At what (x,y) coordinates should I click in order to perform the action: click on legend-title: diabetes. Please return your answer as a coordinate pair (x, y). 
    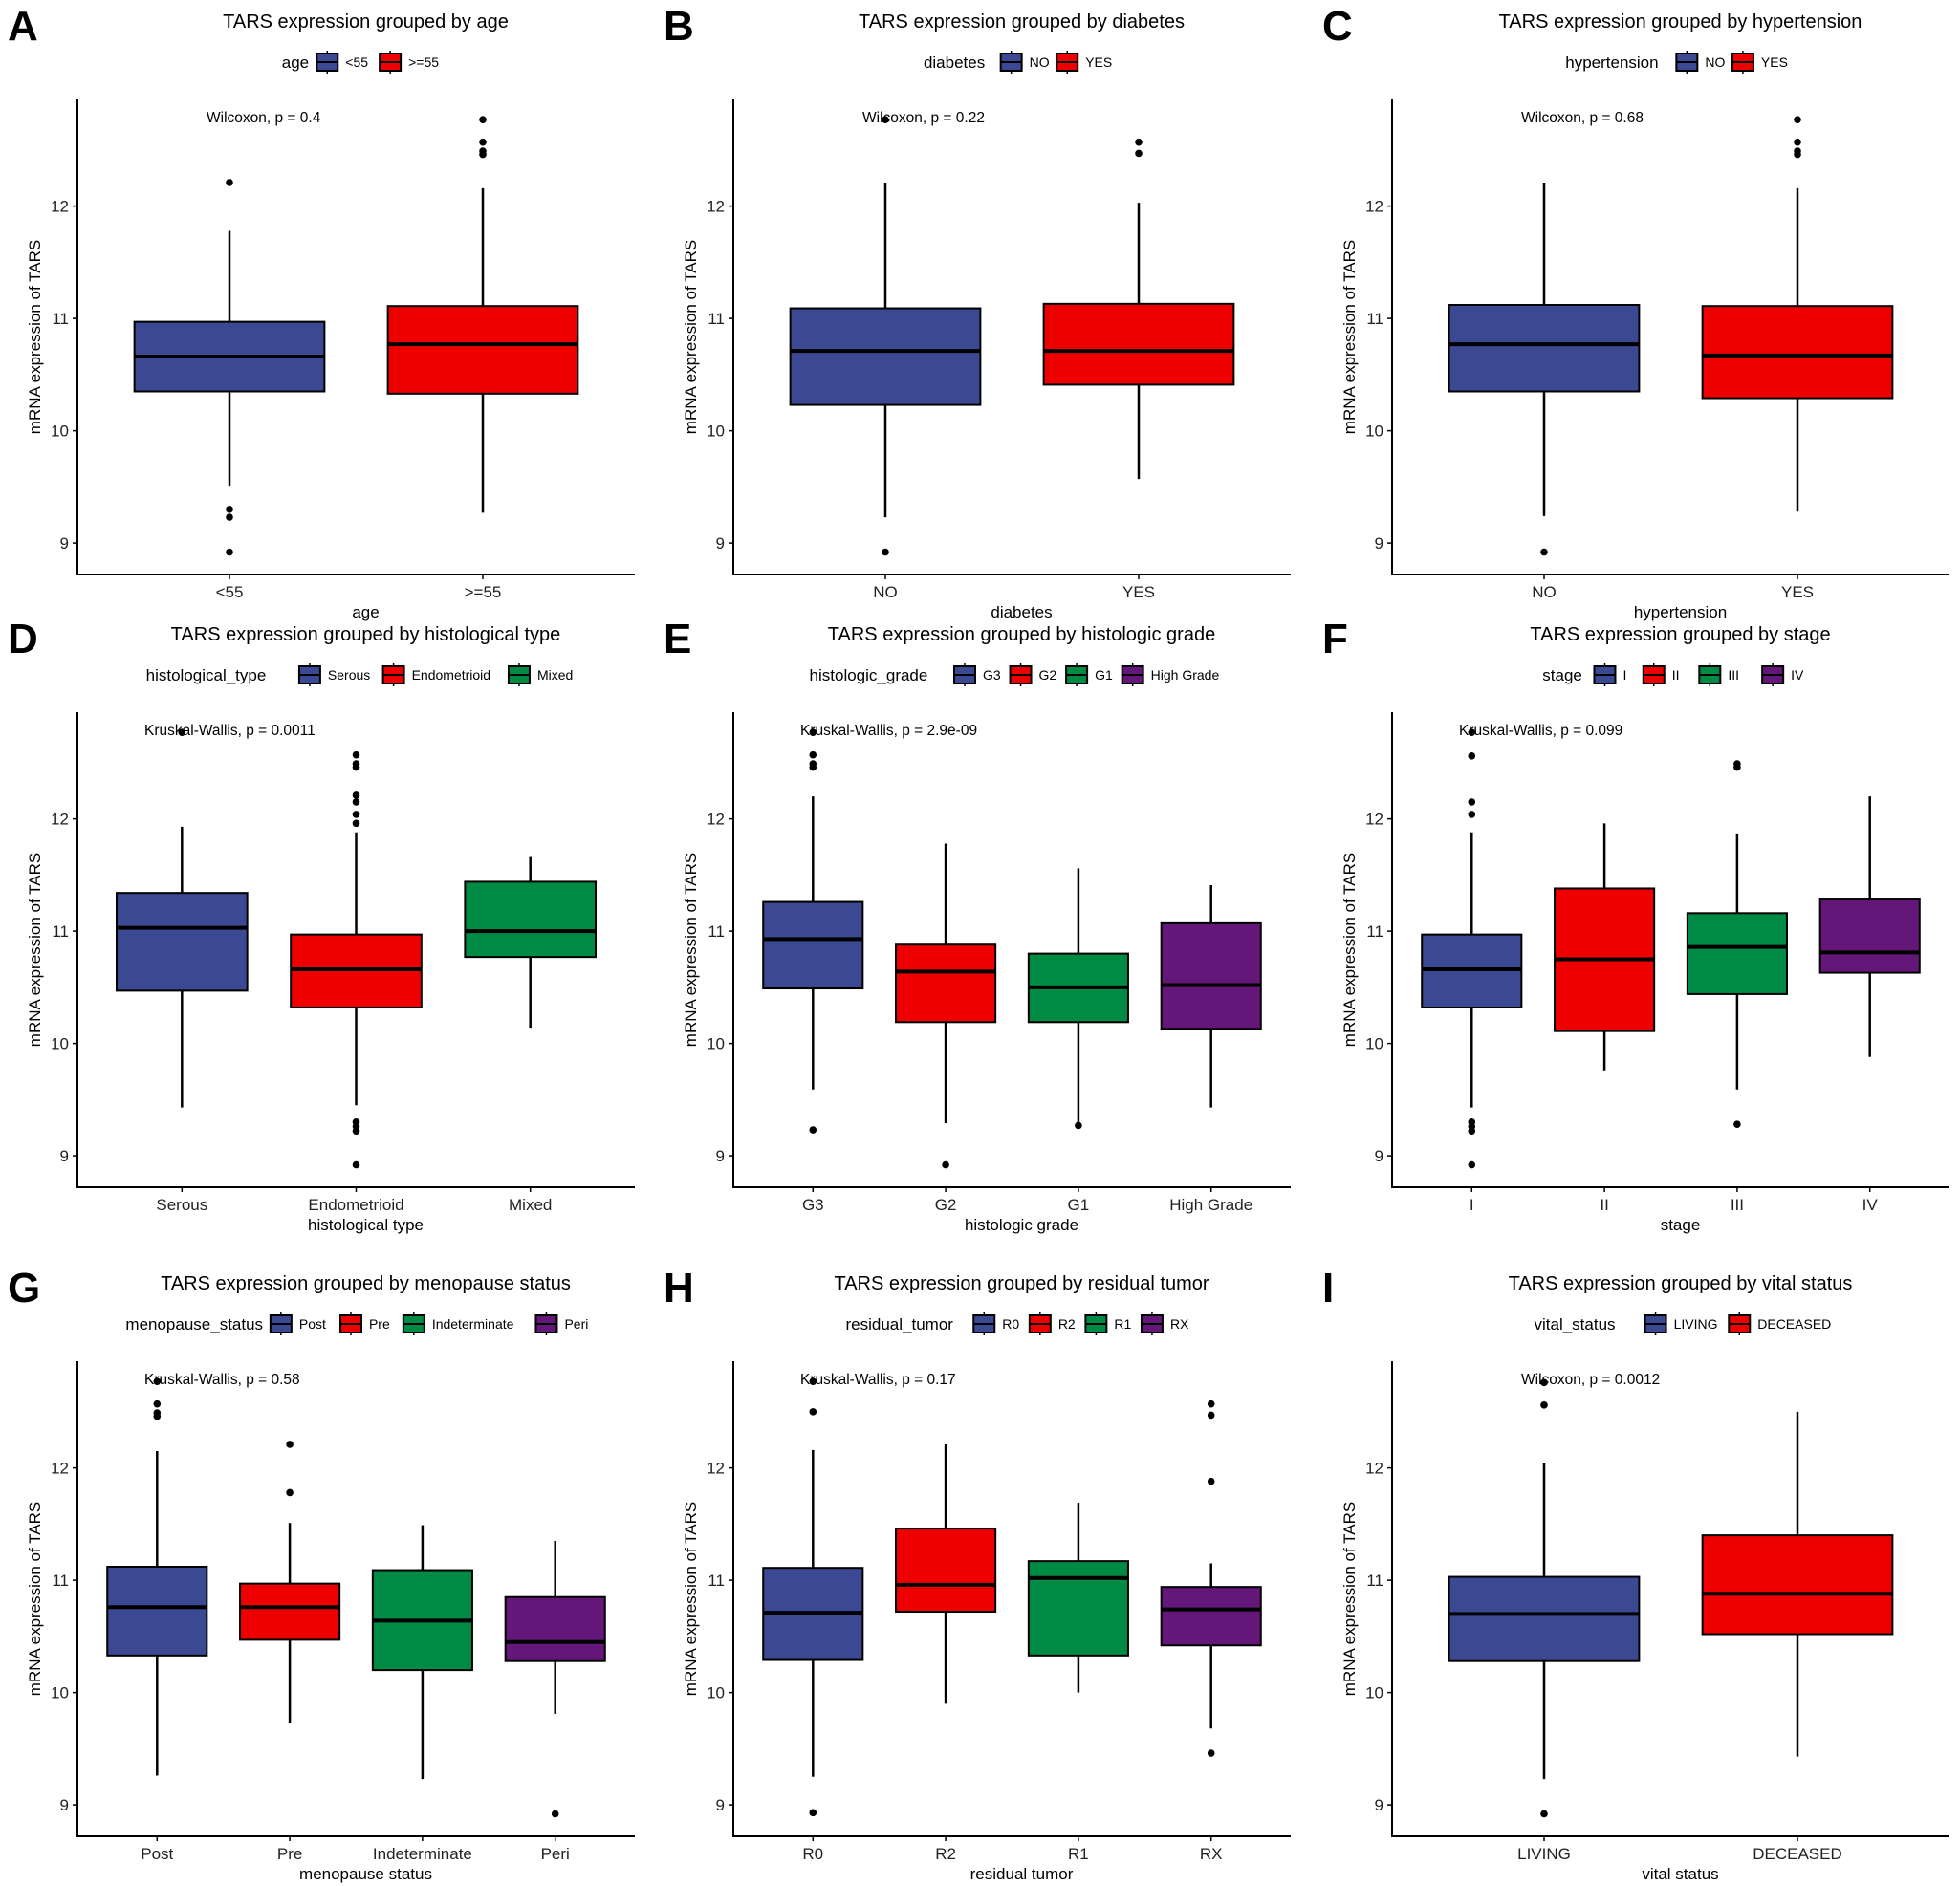
    Looking at the image, I should click on (954, 63).